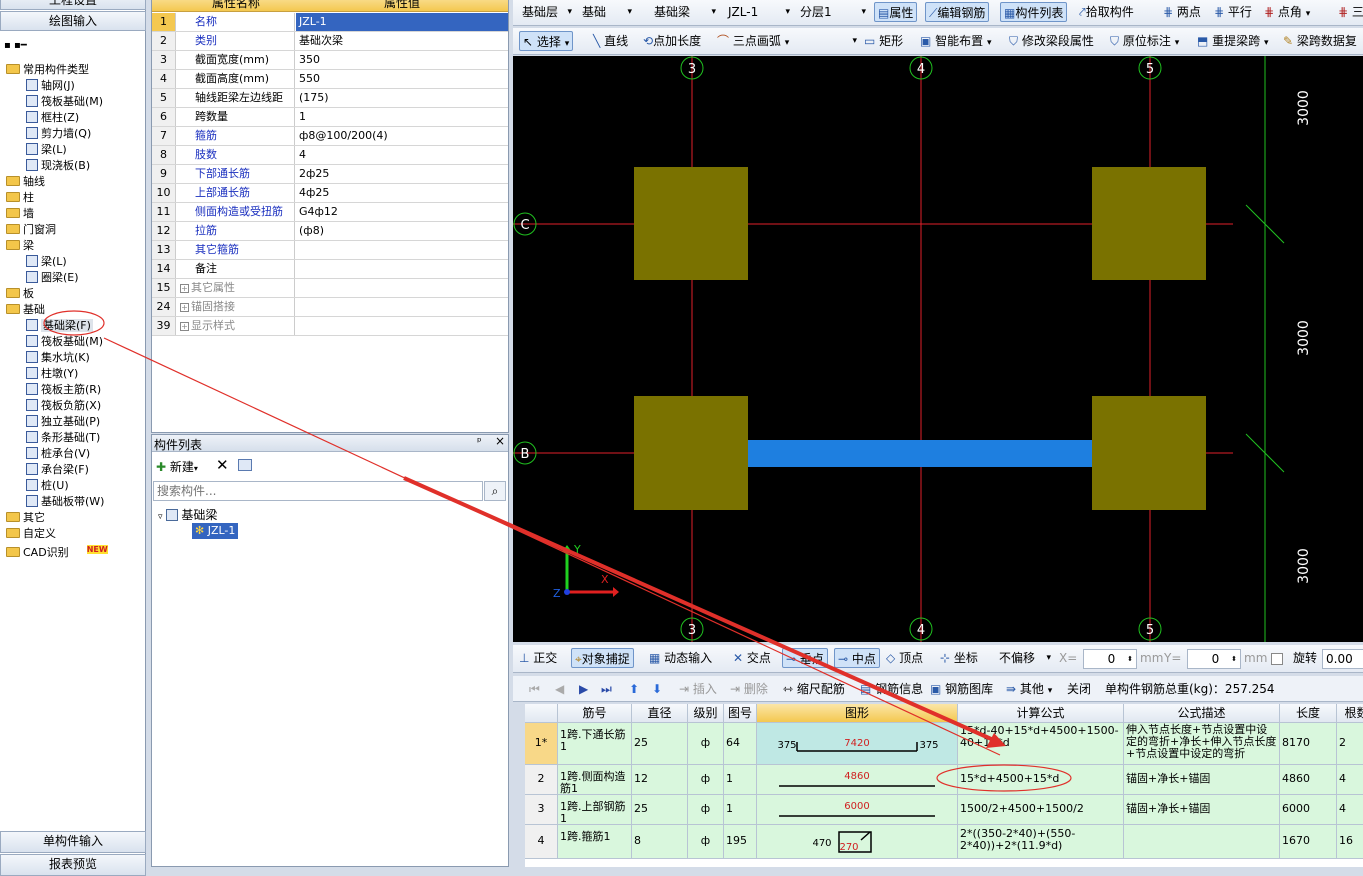 Image resolution: width=1363 pixels, height=876 pixels. Describe the element at coordinates (1041, 810) in the screenshot. I see `rebar-cell-formula: 1500/2+4500+1500/2` at that location.